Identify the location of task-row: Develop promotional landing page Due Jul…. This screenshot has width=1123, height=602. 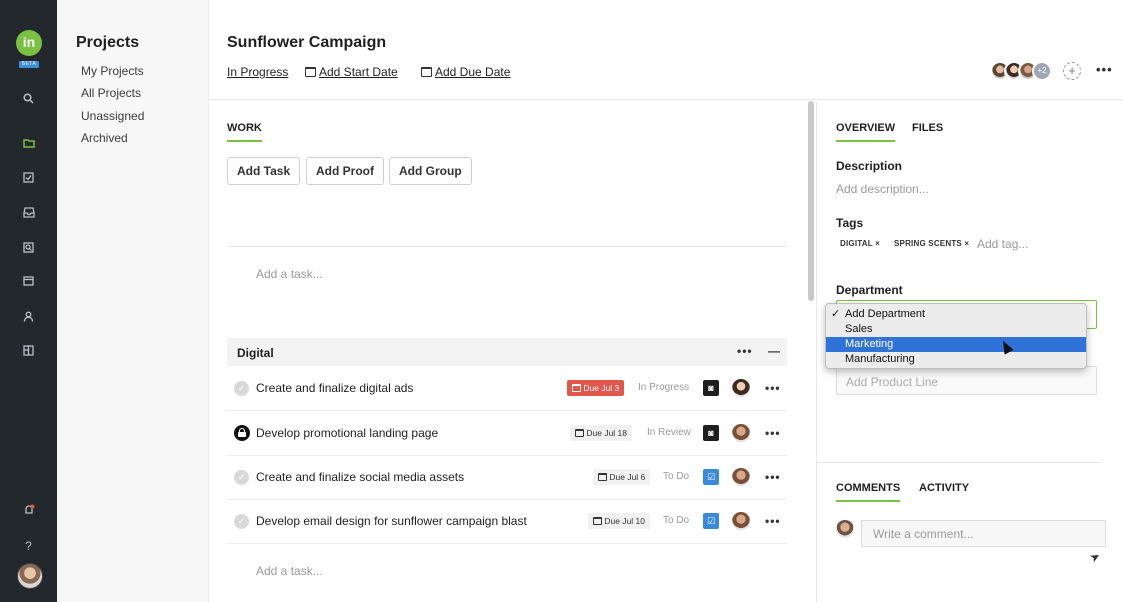
(507, 434).